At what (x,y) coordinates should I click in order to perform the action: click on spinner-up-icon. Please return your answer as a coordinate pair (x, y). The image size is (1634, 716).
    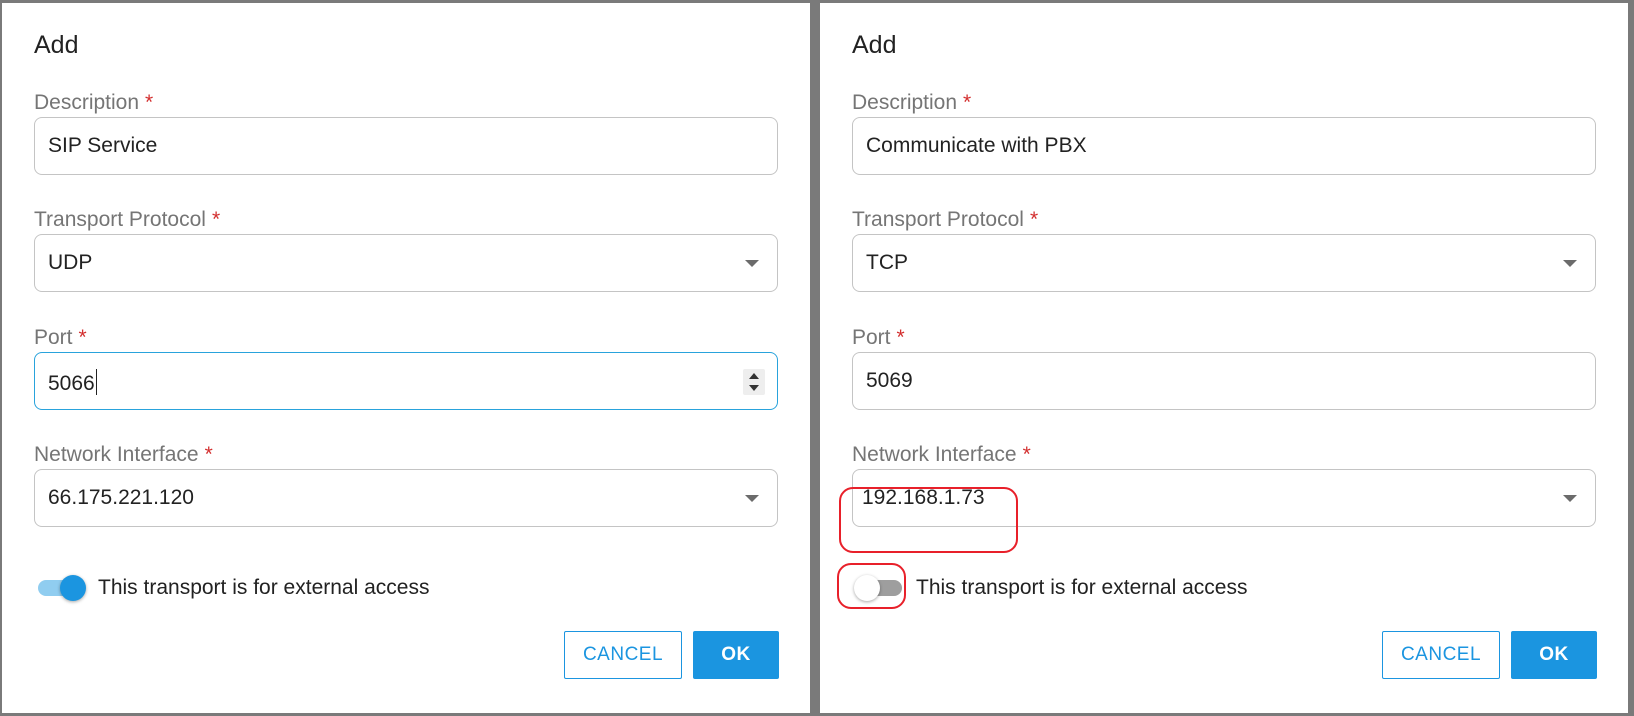
    Looking at the image, I should click on (754, 376).